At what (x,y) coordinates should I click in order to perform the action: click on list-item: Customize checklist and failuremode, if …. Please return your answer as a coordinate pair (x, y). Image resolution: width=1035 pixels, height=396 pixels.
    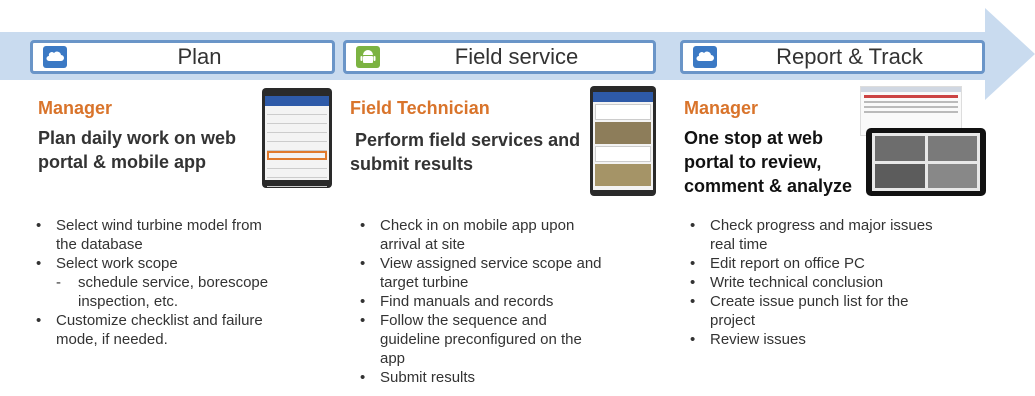
    Looking at the image, I should click on (148, 330).